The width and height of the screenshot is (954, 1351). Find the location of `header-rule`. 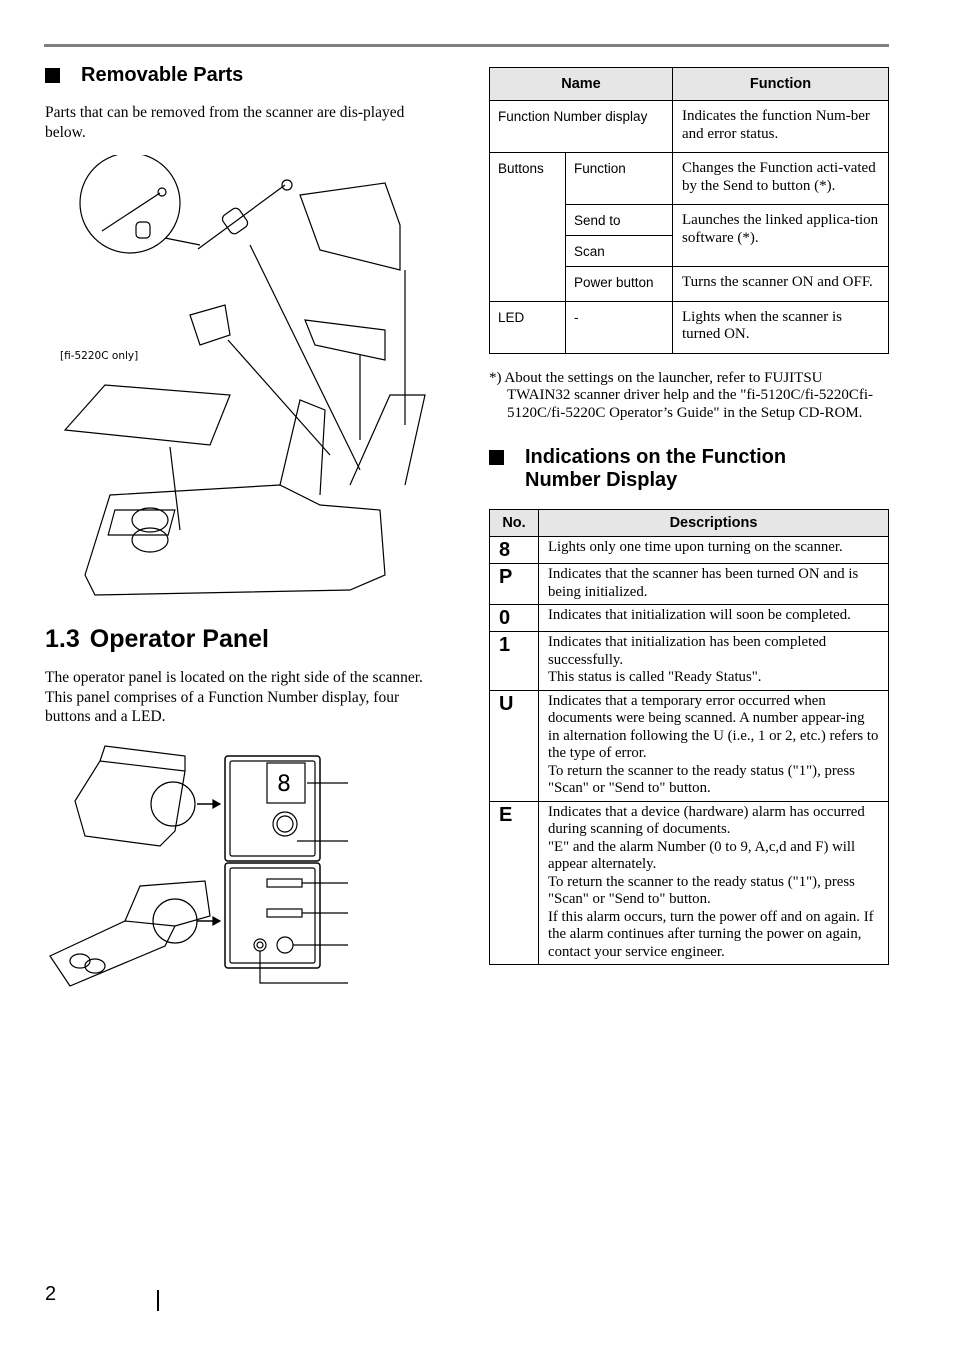

header-rule is located at coordinates (466, 45).